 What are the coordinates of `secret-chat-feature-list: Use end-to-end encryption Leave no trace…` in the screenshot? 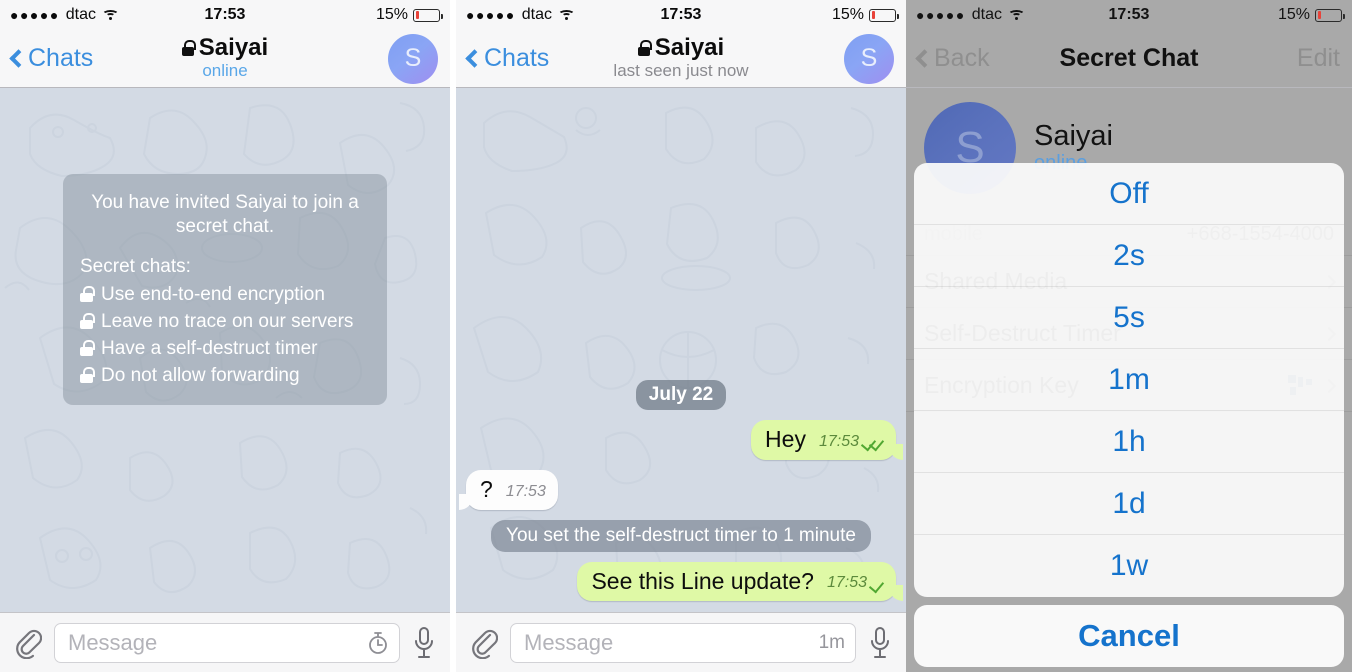 It's located at (225, 335).